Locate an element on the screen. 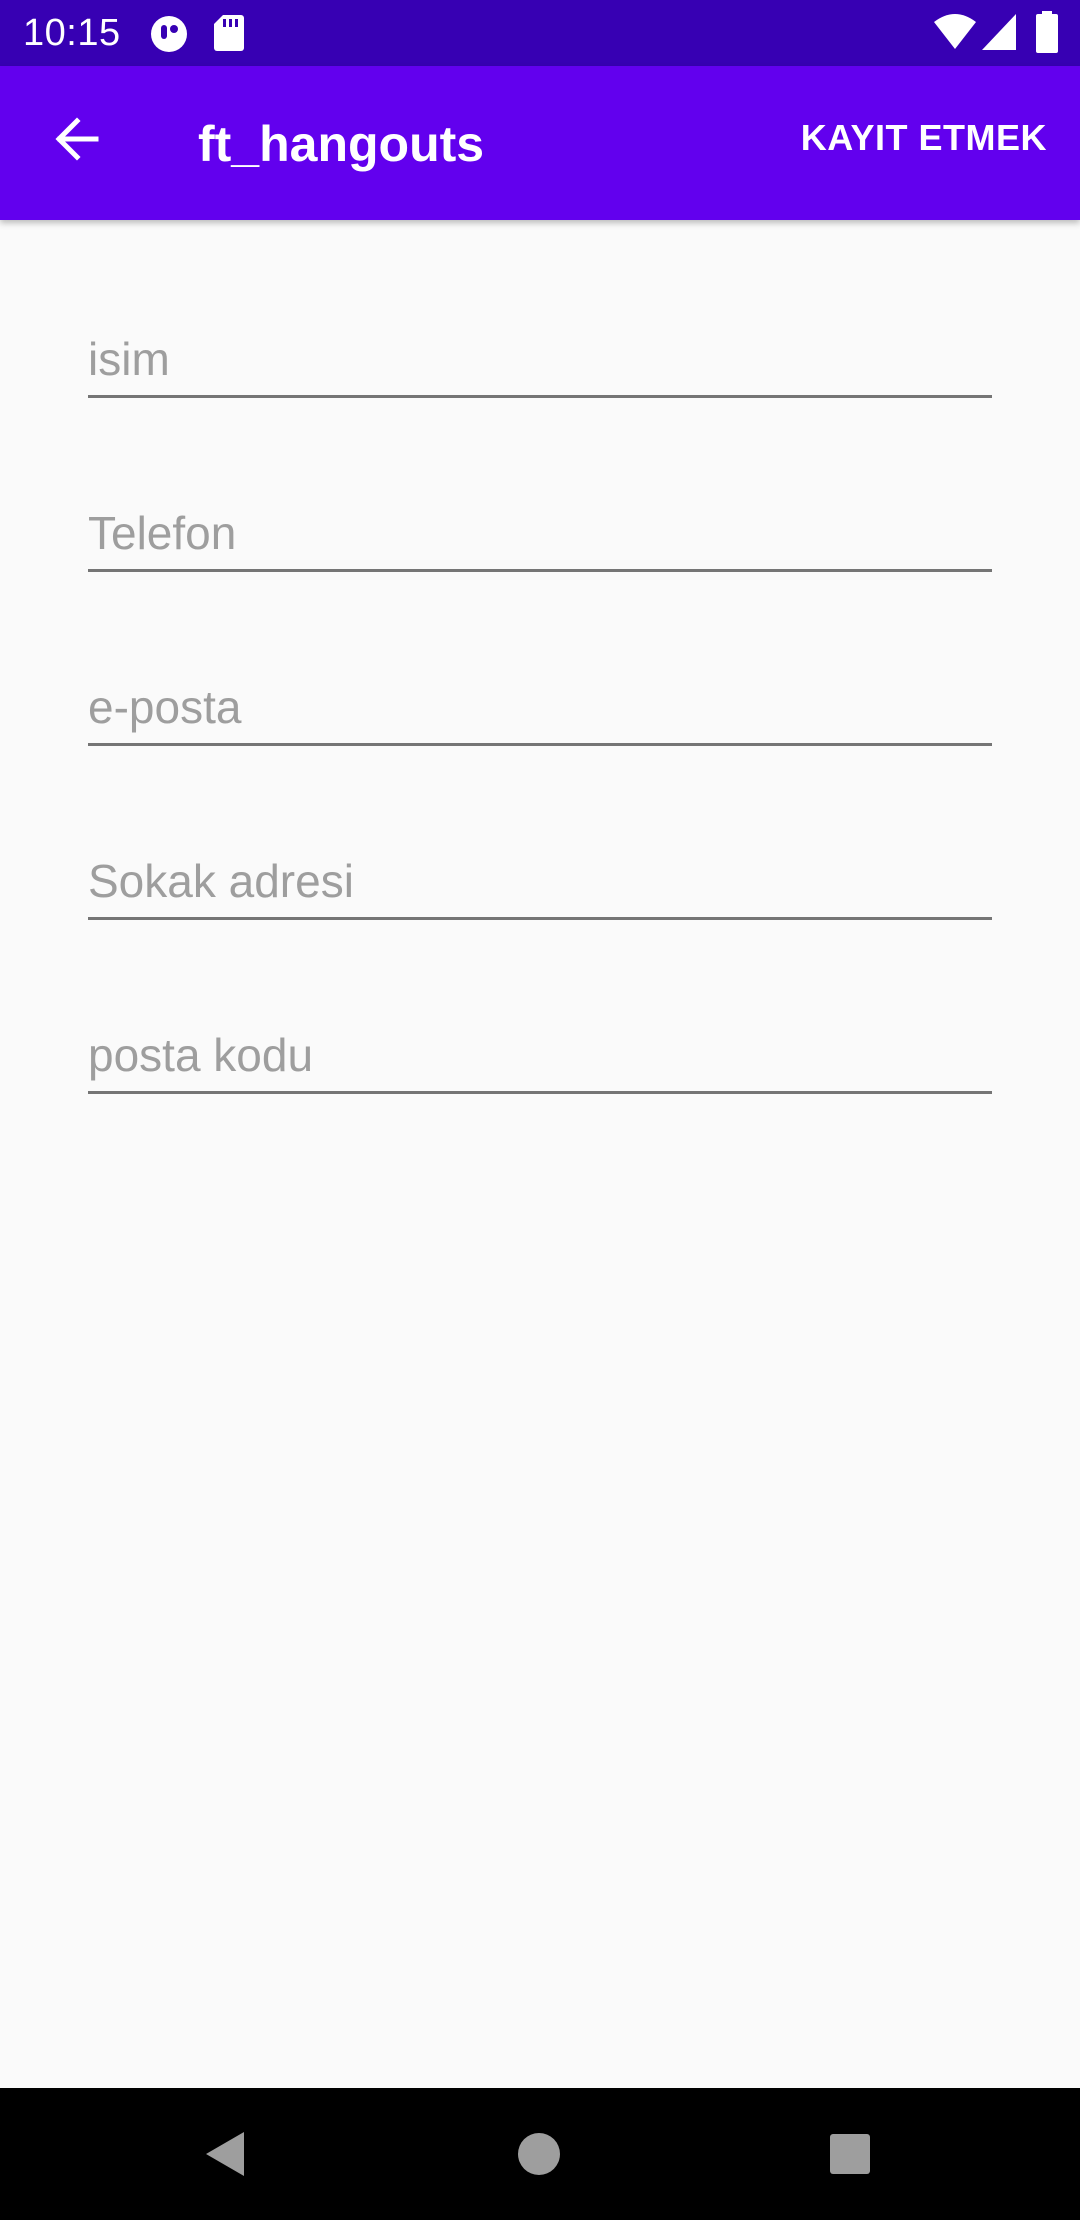 The height and width of the screenshot is (2220, 1080). nav-home-icon is located at coordinates (539, 2154).